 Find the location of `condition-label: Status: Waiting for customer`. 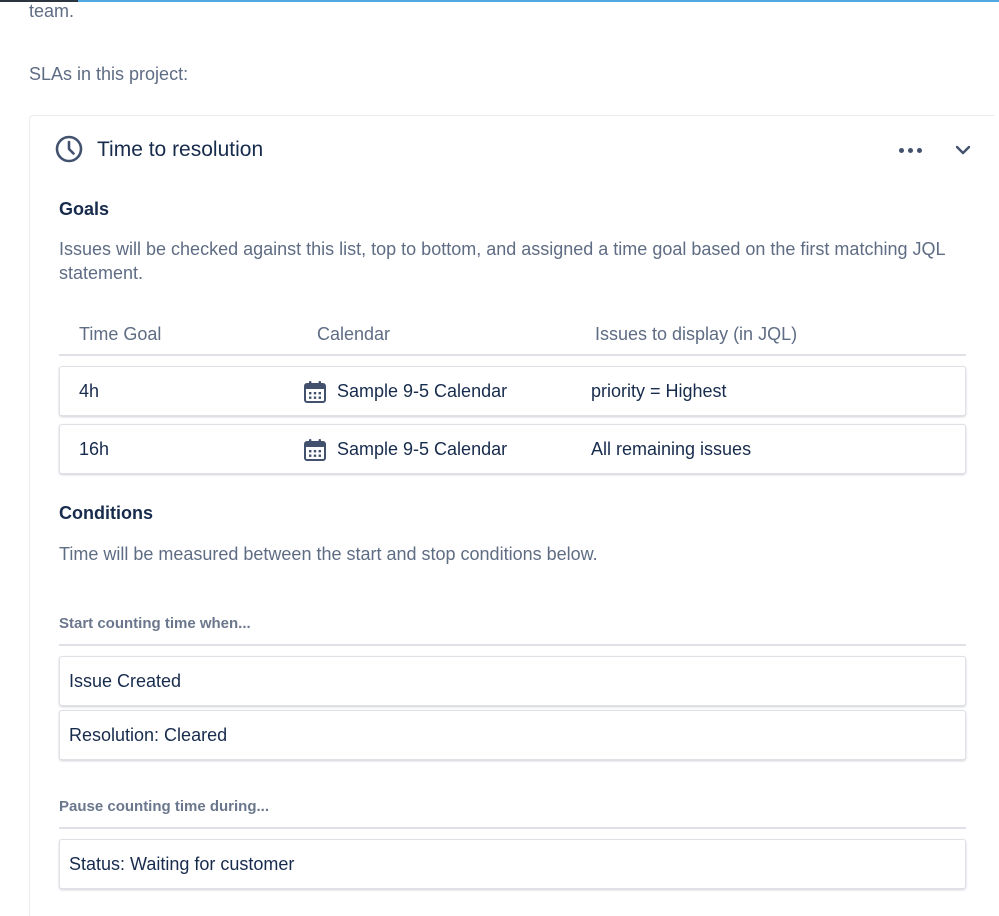

condition-label: Status: Waiting for customer is located at coordinates (182, 864).